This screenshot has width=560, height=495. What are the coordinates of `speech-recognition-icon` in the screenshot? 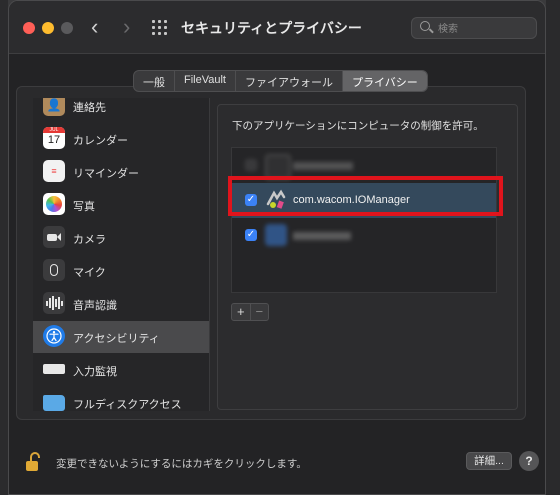 It's located at (54, 303).